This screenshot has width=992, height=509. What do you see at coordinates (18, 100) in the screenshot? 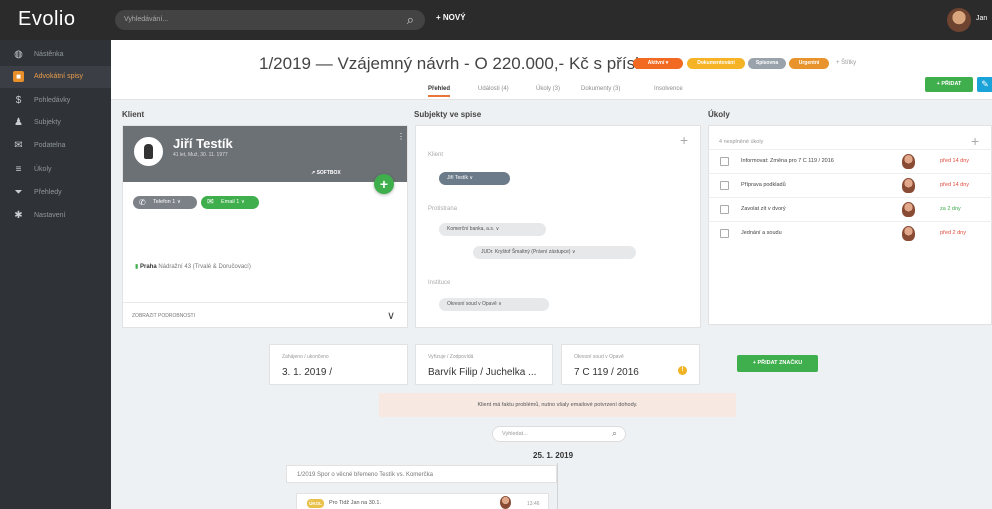
I see `dollar-icon: $` at bounding box center [18, 100].